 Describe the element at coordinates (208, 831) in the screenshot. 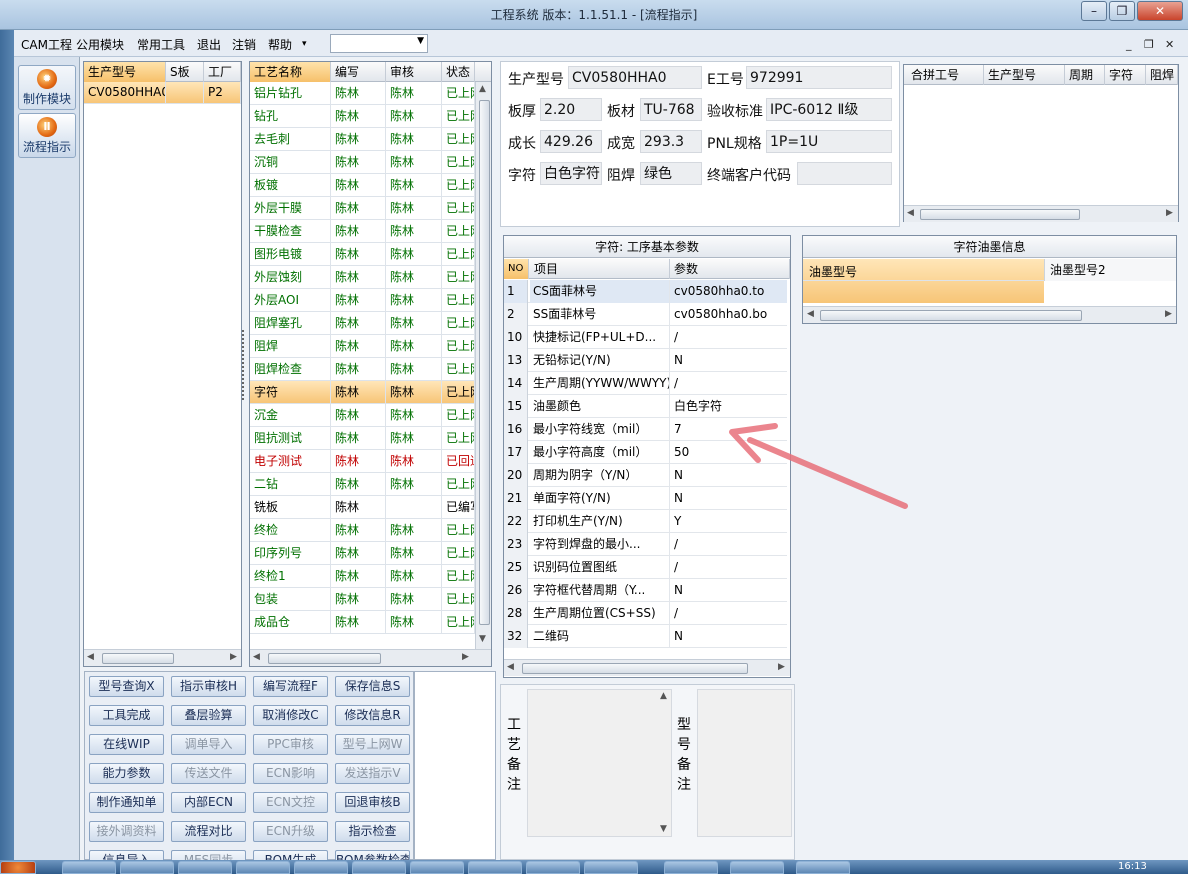

I see `action-button: 流程对比` at that location.